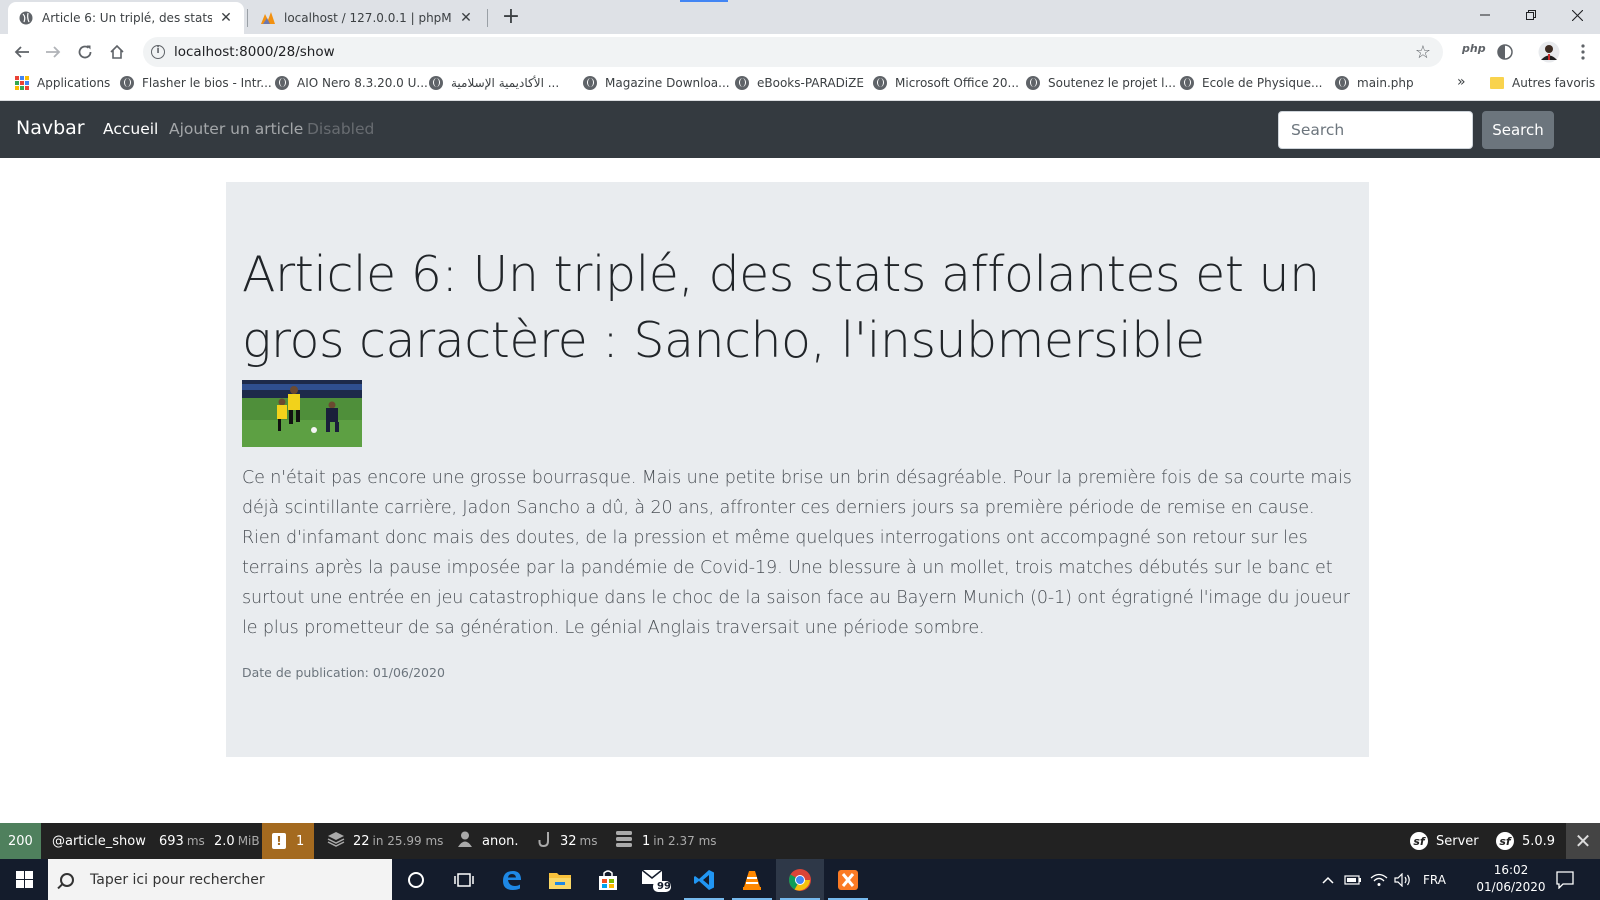 This screenshot has width=1600, height=900. I want to click on volume-icon, so click(1403, 879).